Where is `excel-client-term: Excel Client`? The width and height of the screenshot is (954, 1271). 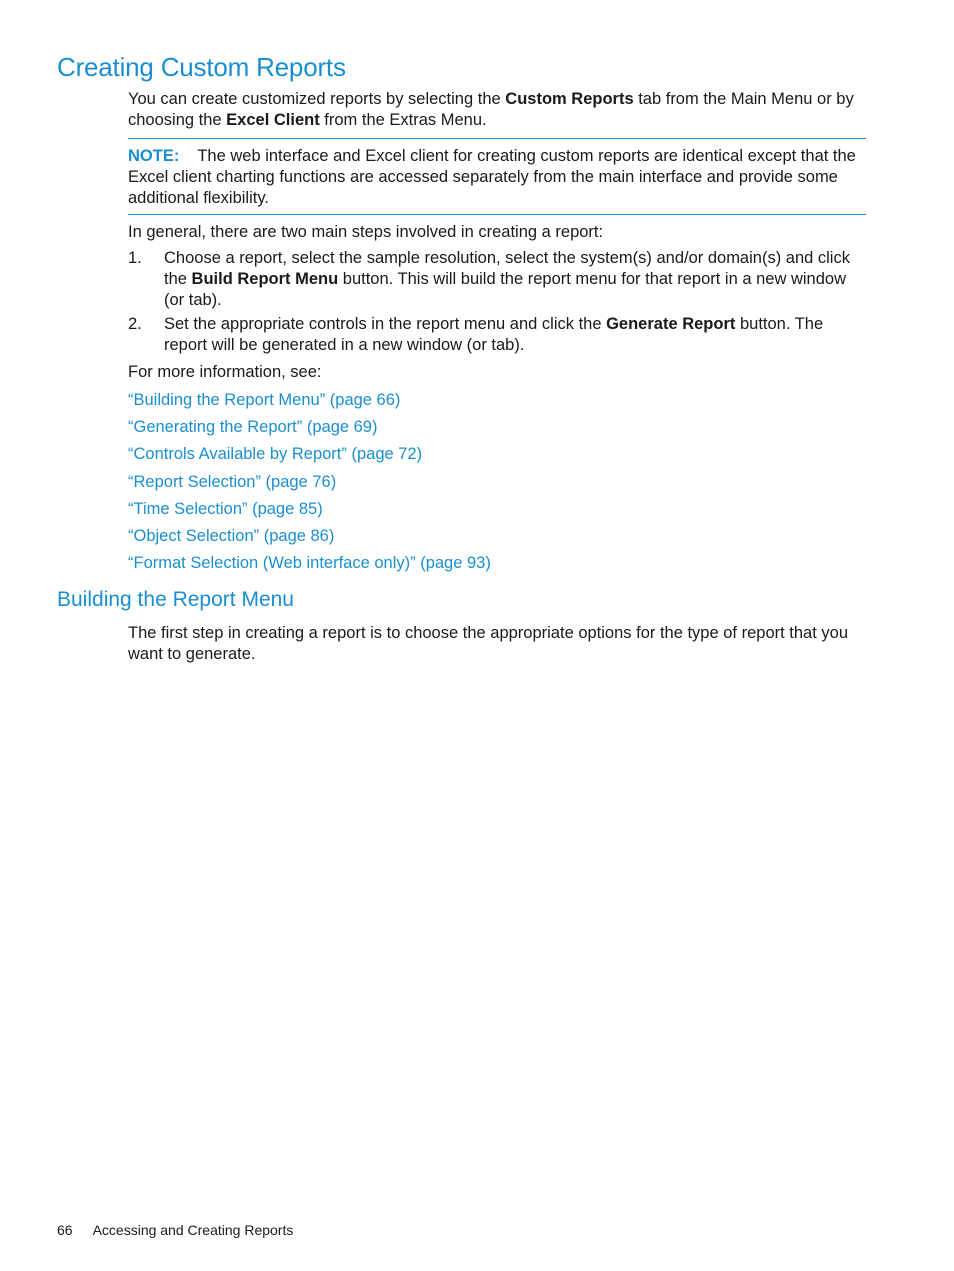
excel-client-term: Excel Client is located at coordinates (273, 120).